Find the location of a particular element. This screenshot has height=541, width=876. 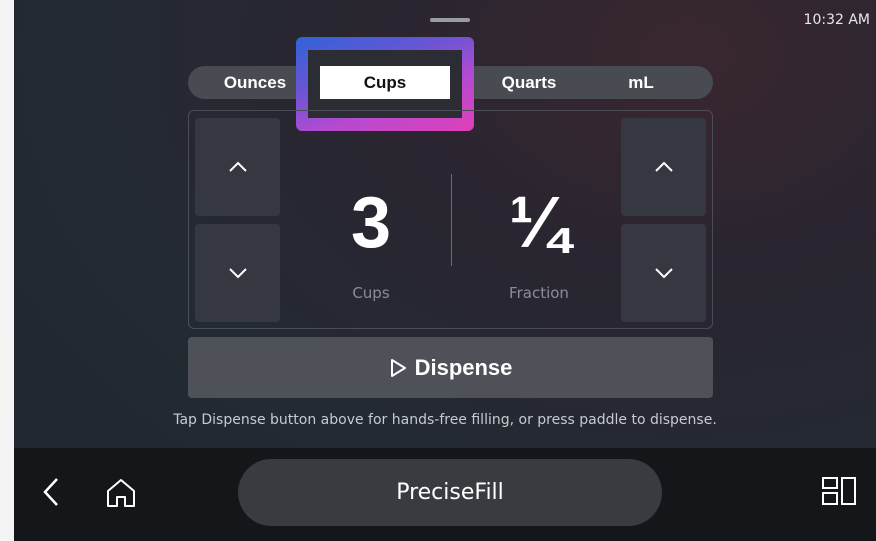

play-outline-icon is located at coordinates (398, 367).